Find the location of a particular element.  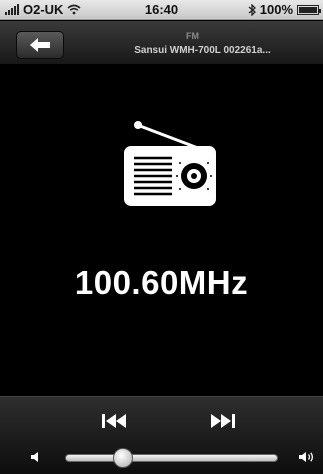

arrow-left-icon is located at coordinates (40, 45).